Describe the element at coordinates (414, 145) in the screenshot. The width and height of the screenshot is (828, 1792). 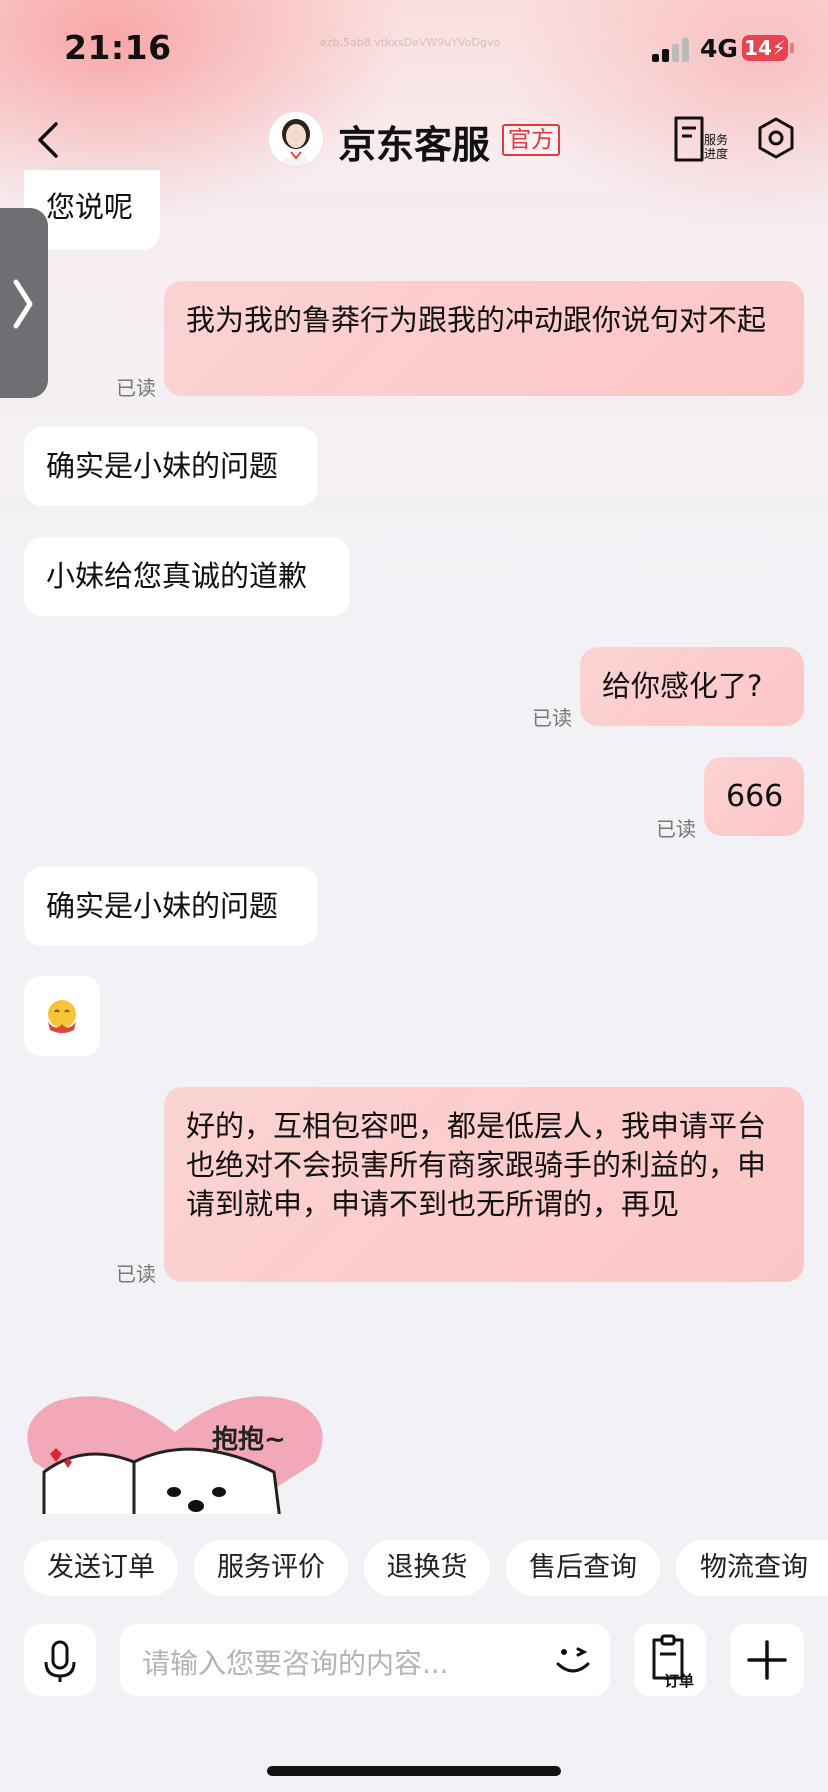
I see `page-title: 京东客服` at that location.